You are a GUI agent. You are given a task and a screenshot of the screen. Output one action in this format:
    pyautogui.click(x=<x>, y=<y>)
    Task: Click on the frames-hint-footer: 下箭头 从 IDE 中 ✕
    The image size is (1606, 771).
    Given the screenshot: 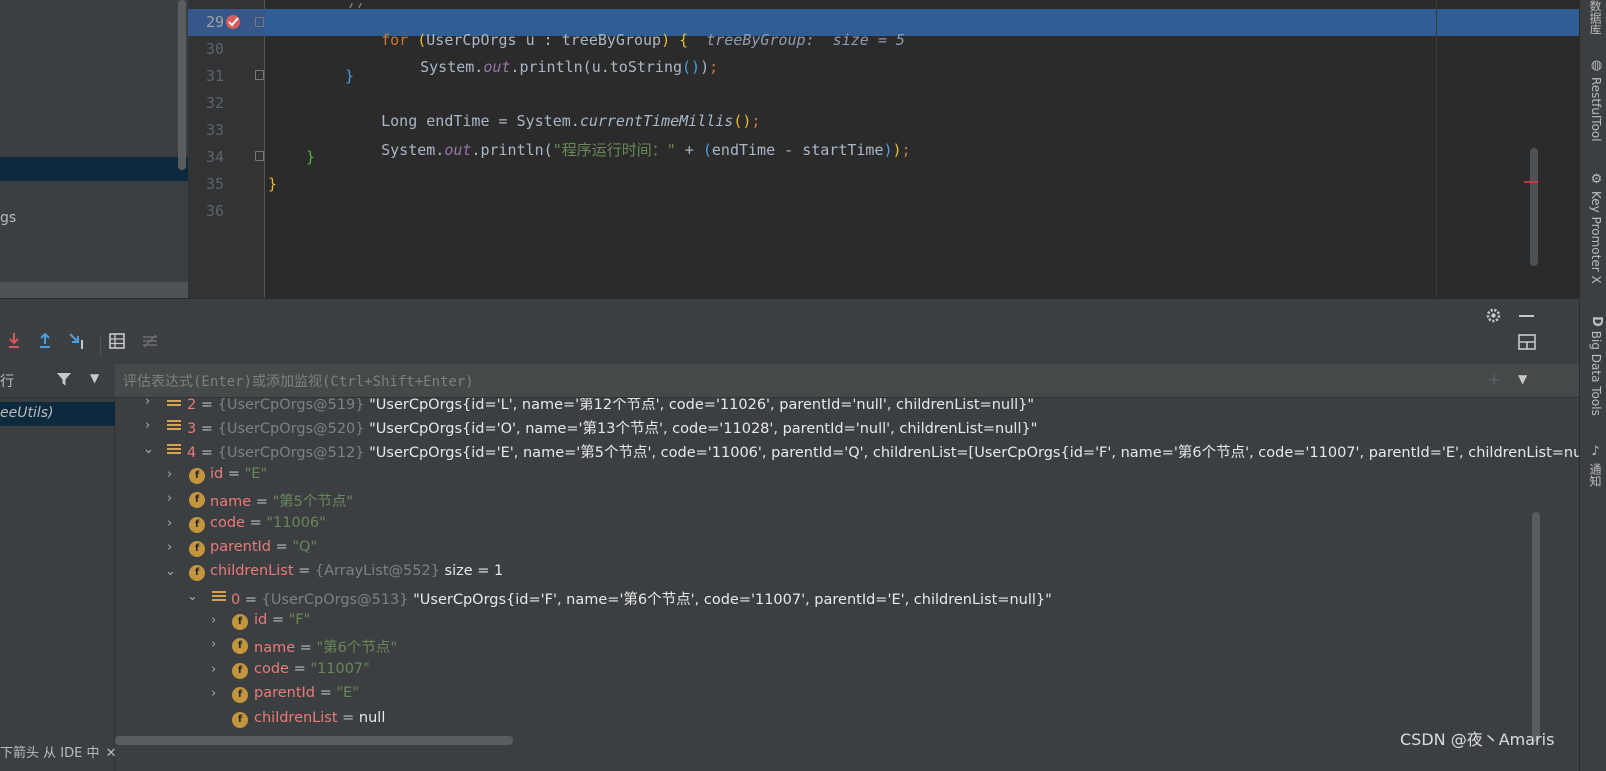 What is the action you would take?
    pyautogui.click(x=57, y=753)
    